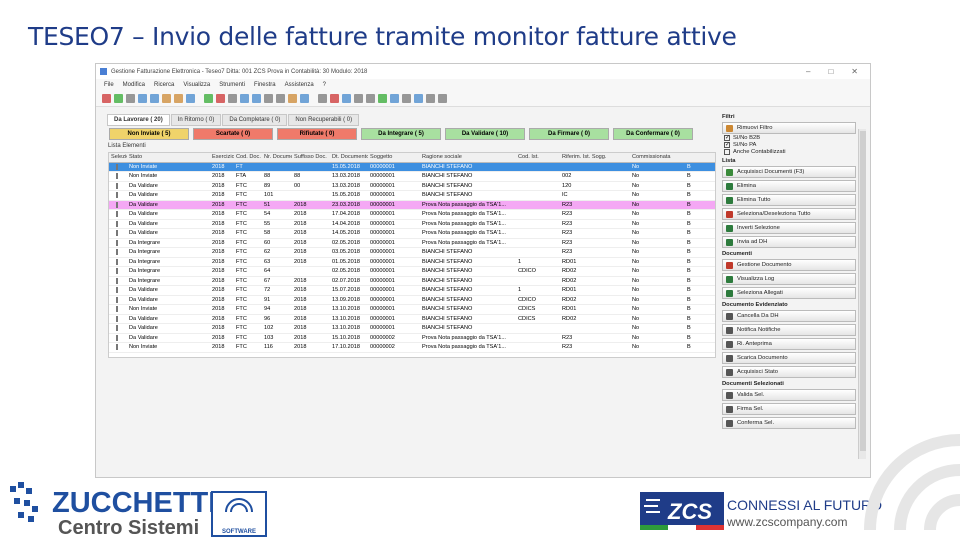  Describe the element at coordinates (401, 134) in the screenshot. I see `status-button-3: Da Integrare ( 5)` at that location.